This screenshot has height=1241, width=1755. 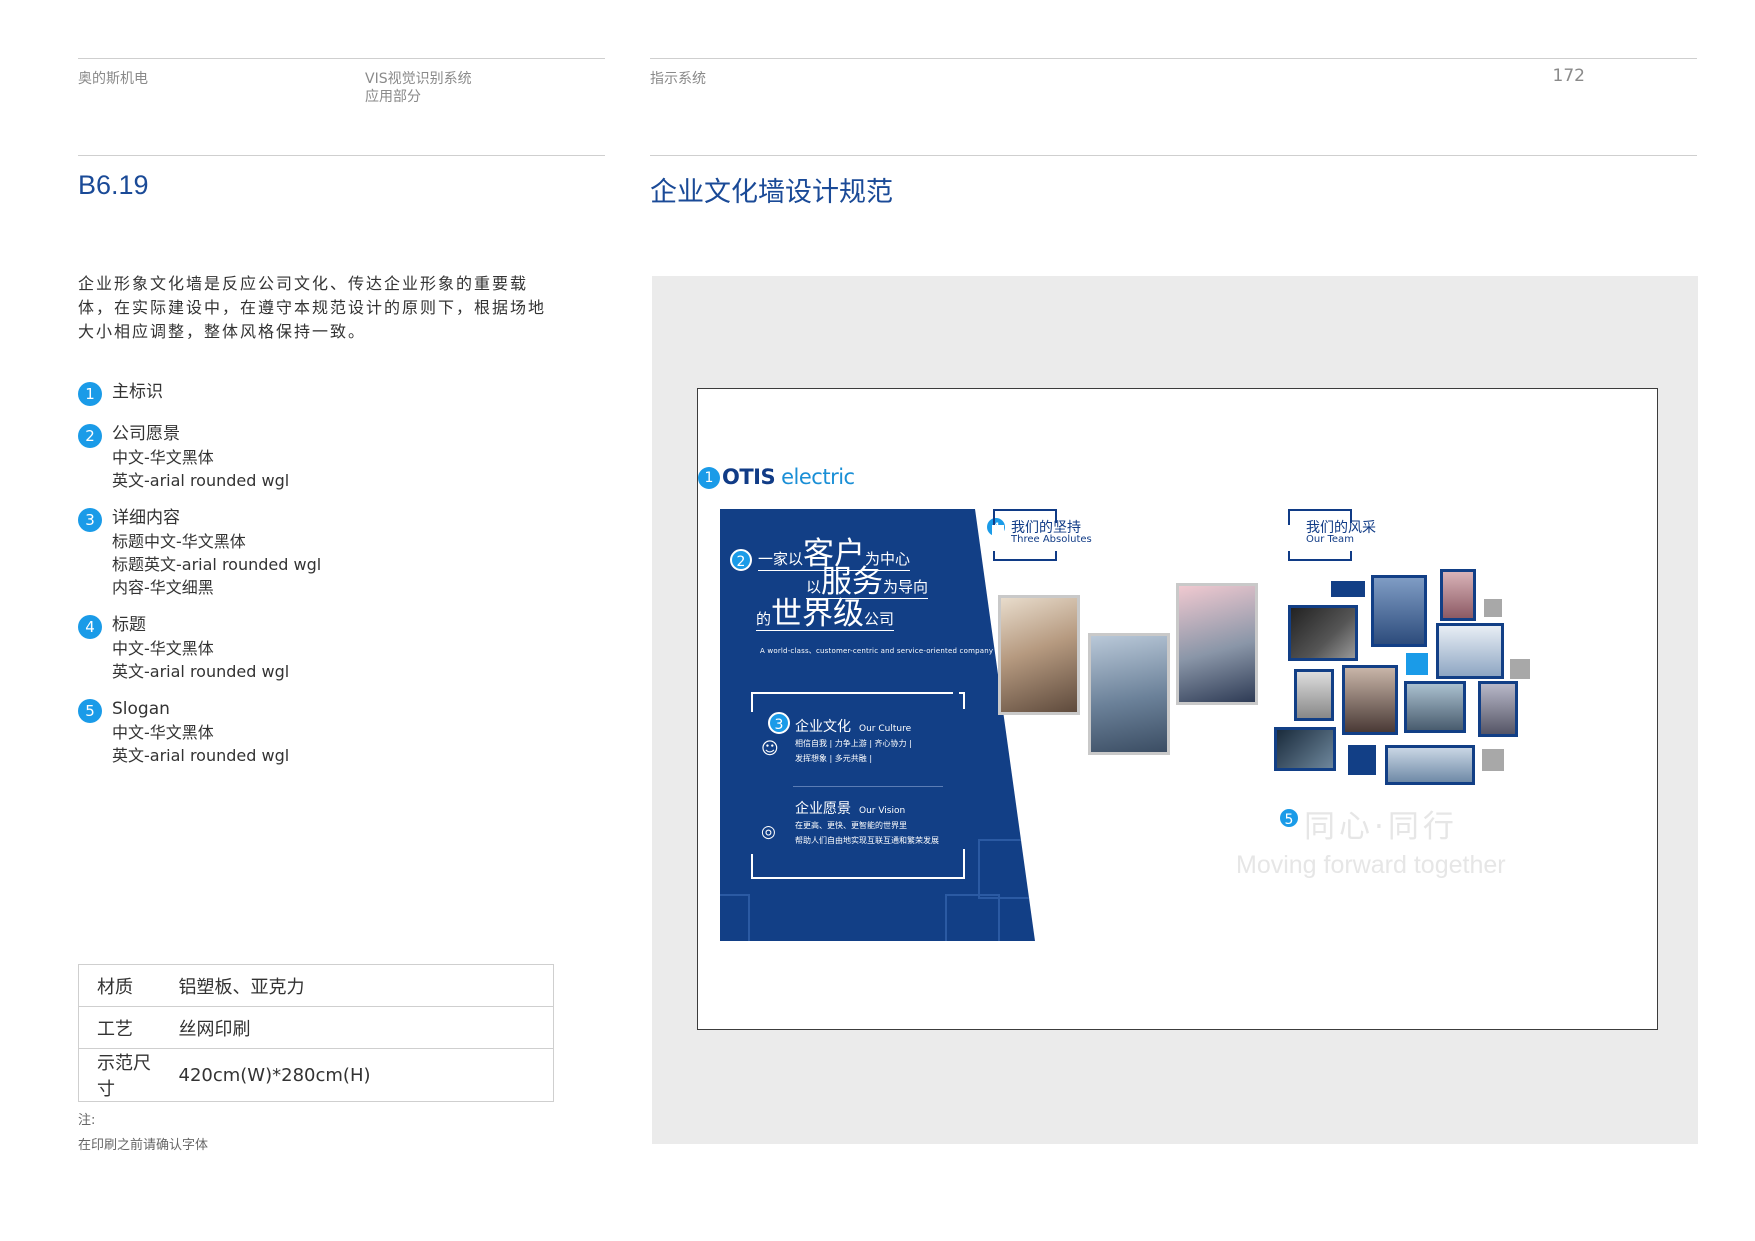 What do you see at coordinates (341, 58) in the screenshot?
I see `header-rule-left` at bounding box center [341, 58].